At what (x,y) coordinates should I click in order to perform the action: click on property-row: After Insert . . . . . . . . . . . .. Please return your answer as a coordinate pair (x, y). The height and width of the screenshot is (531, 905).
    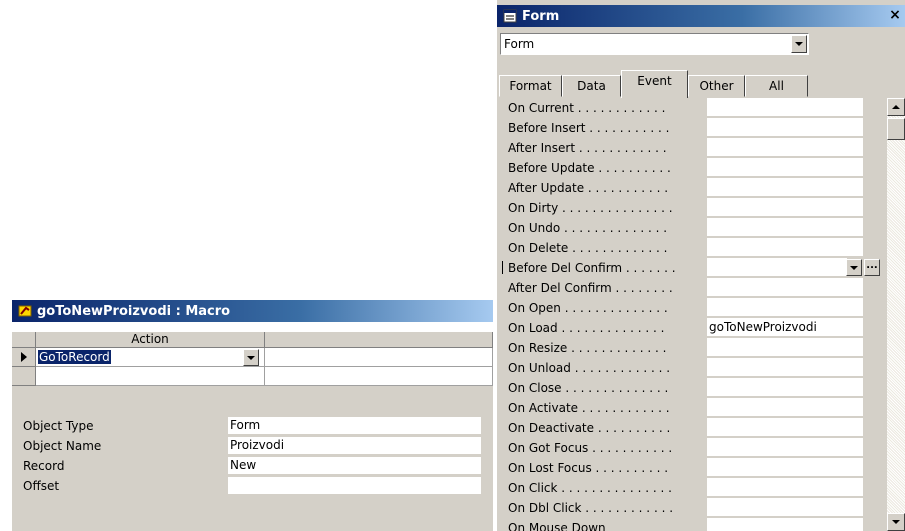
    Looking at the image, I should click on (693, 148).